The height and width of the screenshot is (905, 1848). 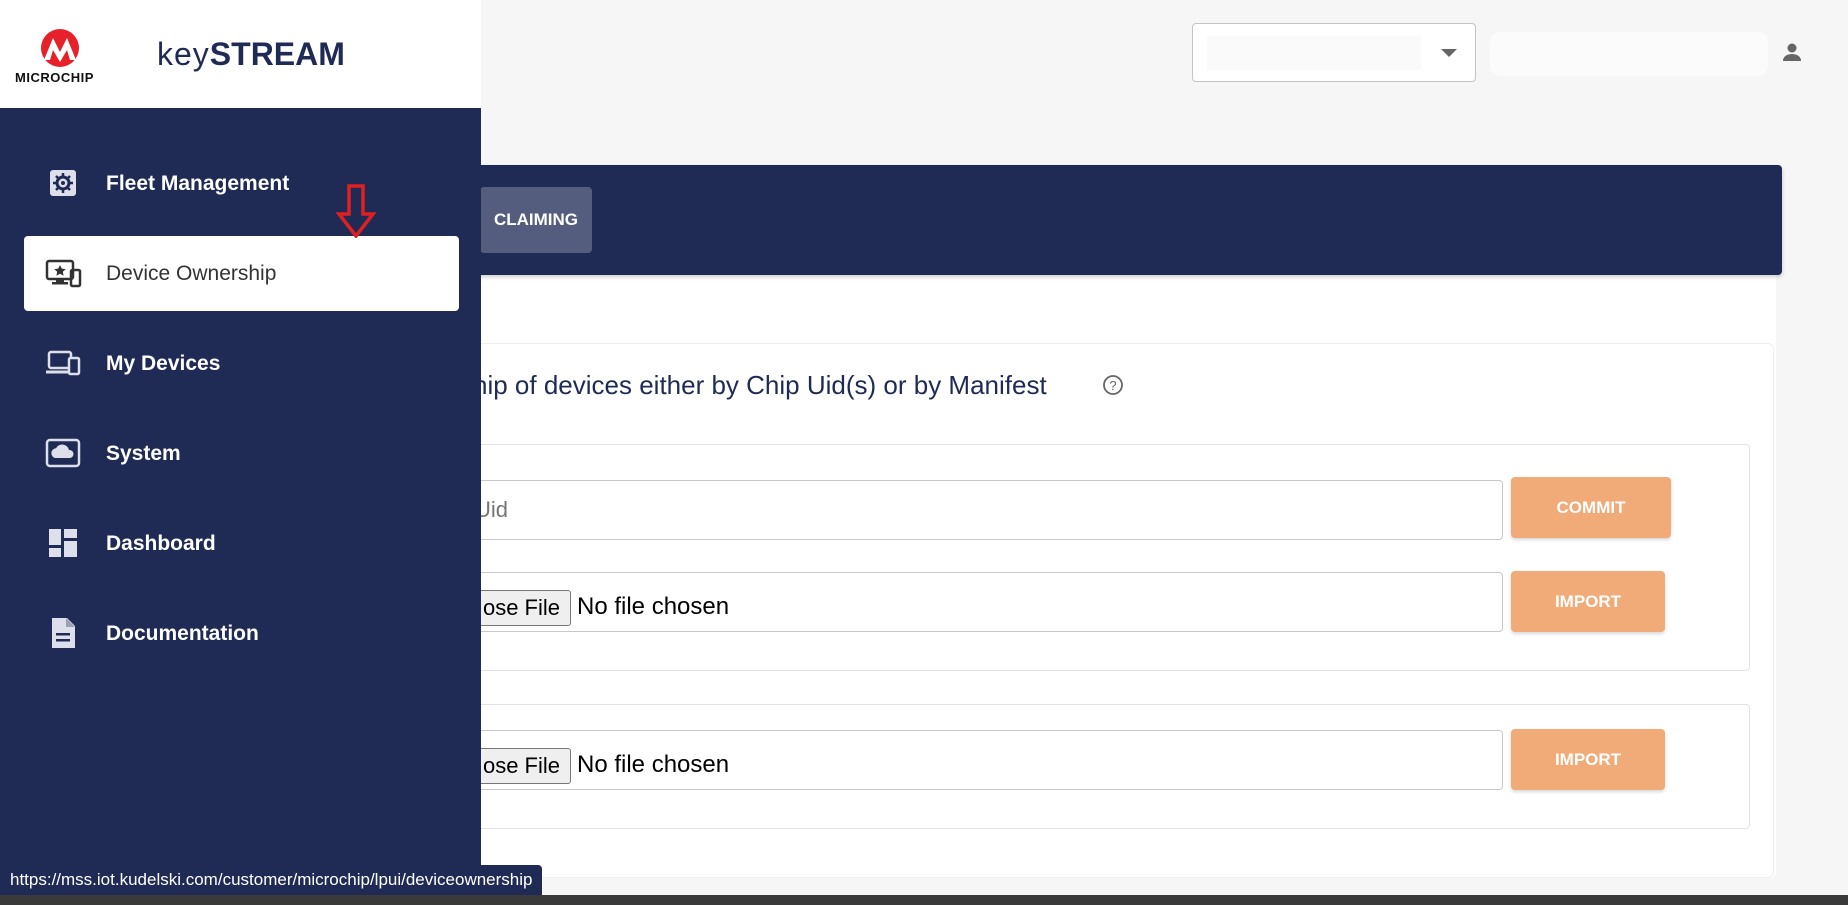 I want to click on file-input-manifest: ose File No file chosen, so click(x=971, y=760).